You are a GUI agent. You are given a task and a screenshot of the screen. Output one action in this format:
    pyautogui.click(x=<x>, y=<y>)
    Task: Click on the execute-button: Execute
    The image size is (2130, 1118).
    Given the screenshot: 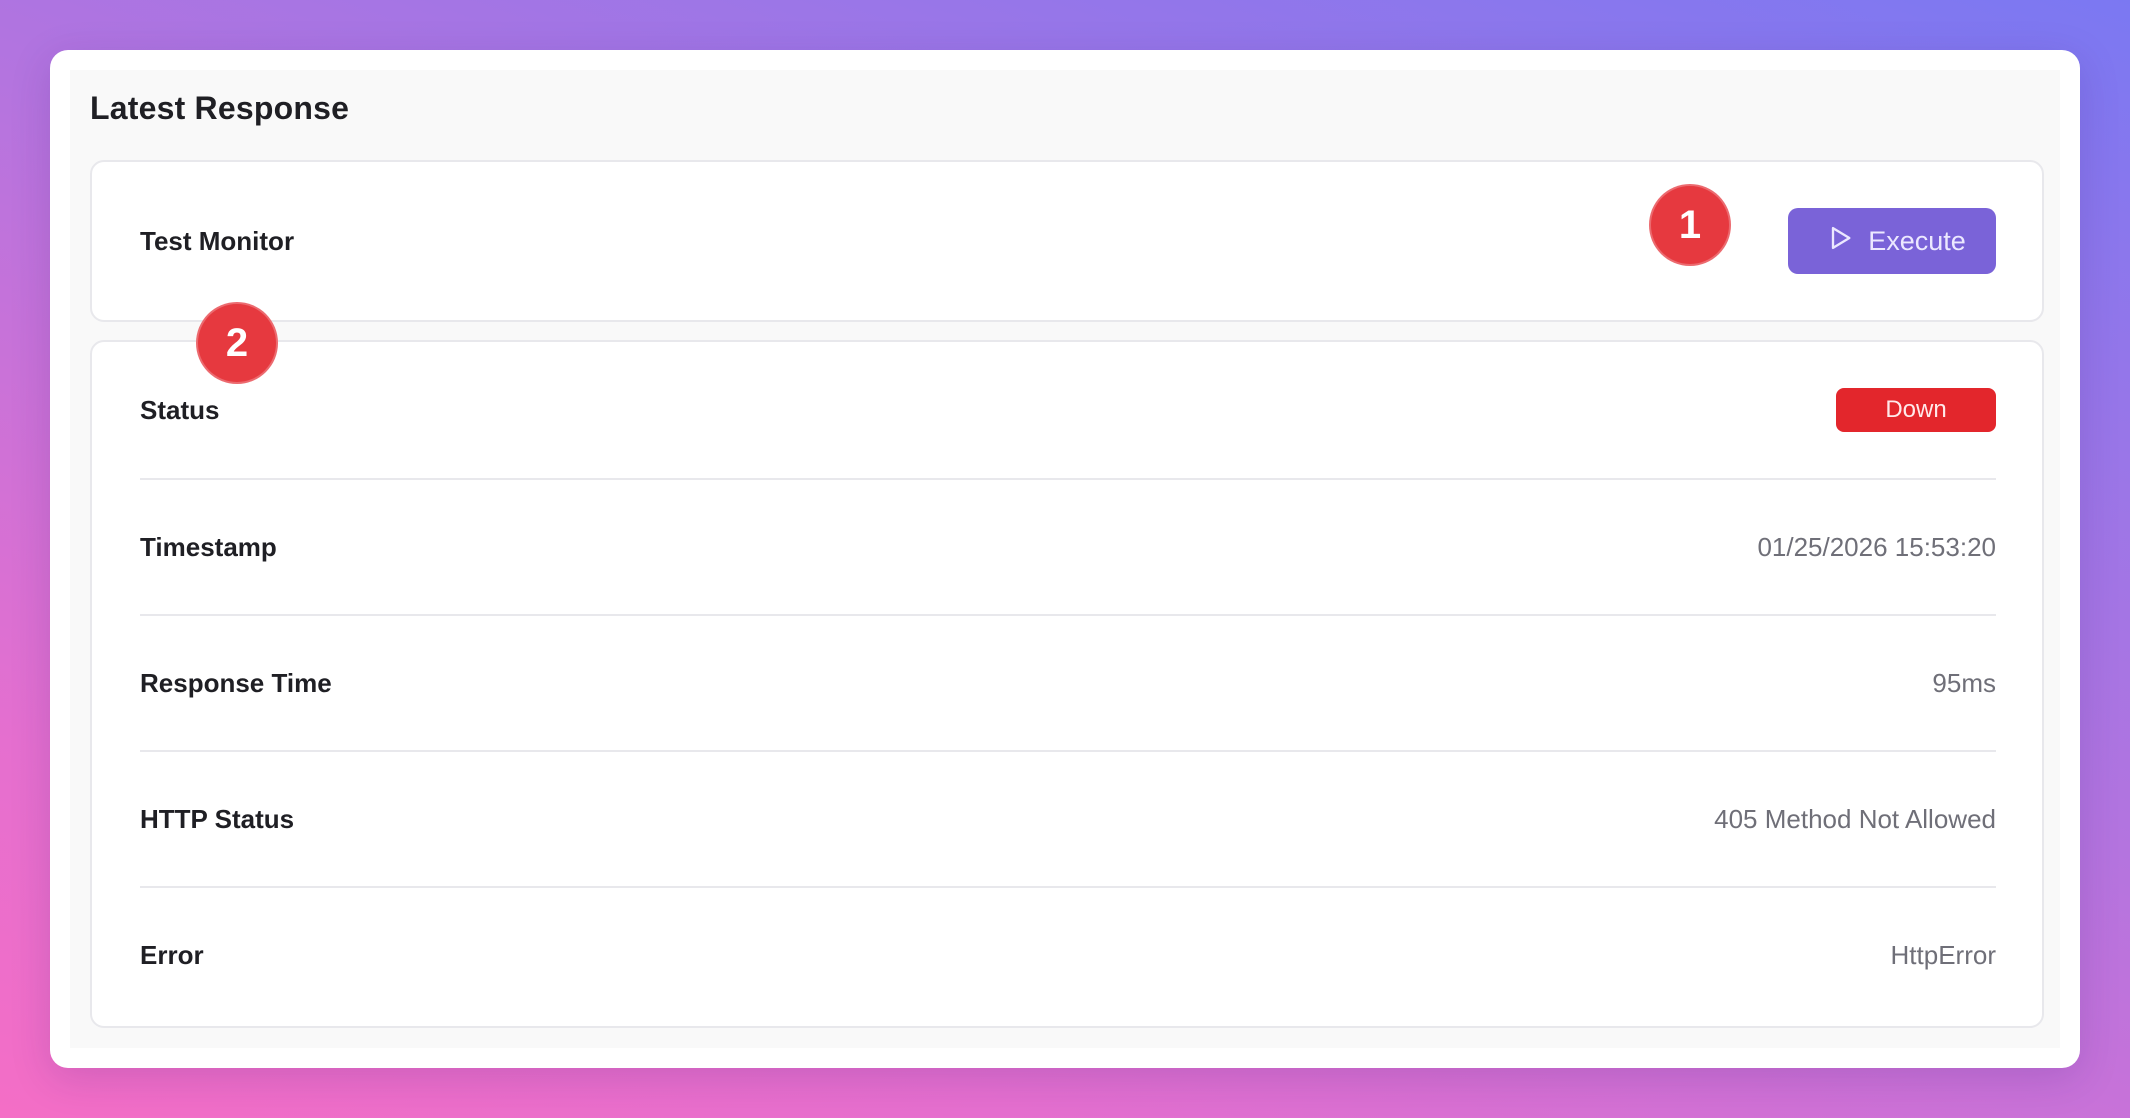 What is the action you would take?
    pyautogui.click(x=1892, y=241)
    